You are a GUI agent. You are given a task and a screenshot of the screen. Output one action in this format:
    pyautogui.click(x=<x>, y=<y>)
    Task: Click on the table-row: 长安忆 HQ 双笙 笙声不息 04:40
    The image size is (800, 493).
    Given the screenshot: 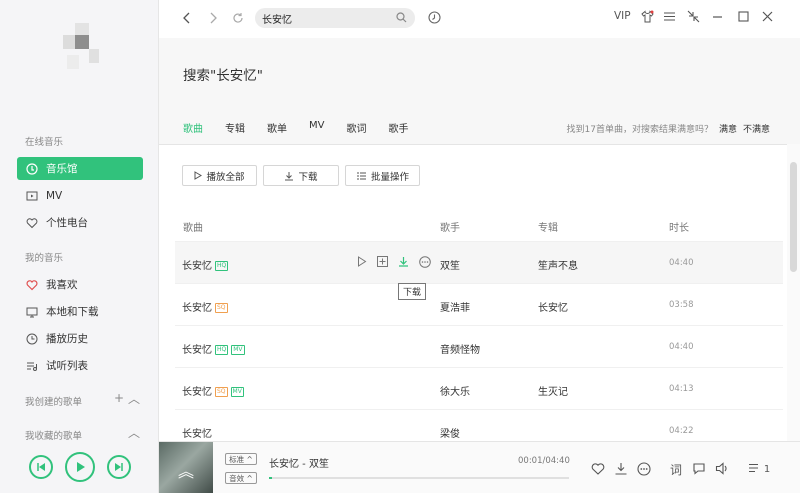 What is the action you would take?
    pyautogui.click(x=479, y=262)
    